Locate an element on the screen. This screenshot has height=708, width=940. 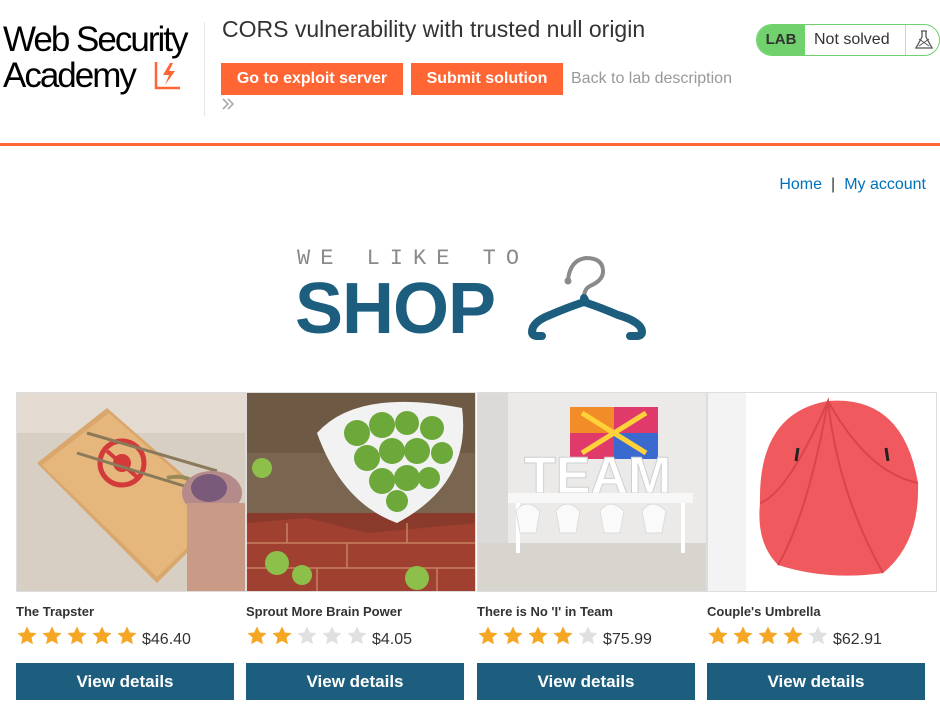
header-orange-rule is located at coordinates (470, 144).